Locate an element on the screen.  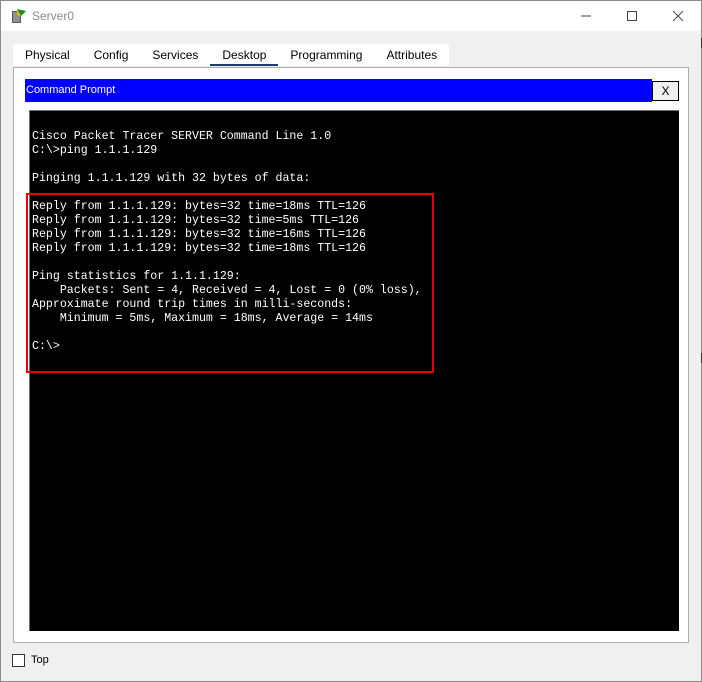
minimize-button is located at coordinates (586, 16).